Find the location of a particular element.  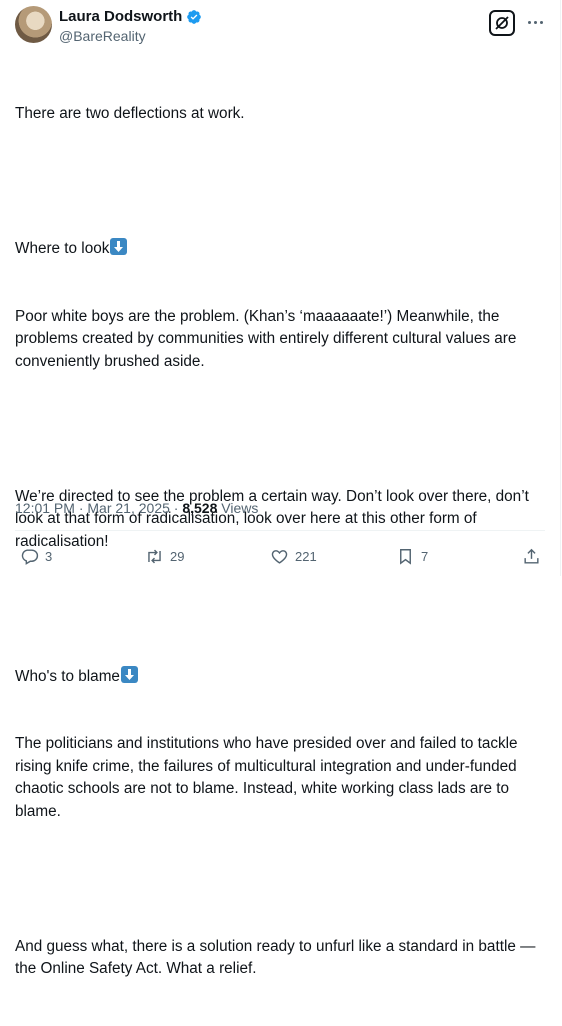

share-icon is located at coordinates (531, 556).